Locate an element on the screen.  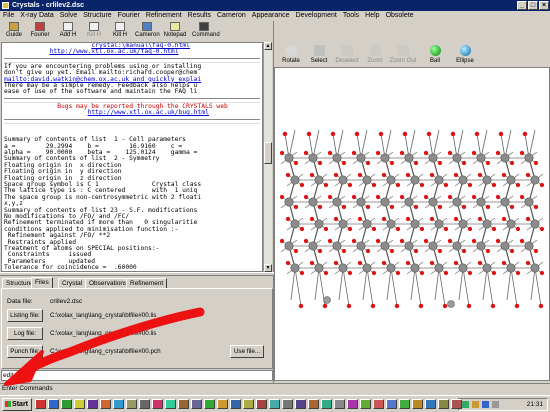
toolbar-cameron-button: Cameron is located at coordinates (147, 31).